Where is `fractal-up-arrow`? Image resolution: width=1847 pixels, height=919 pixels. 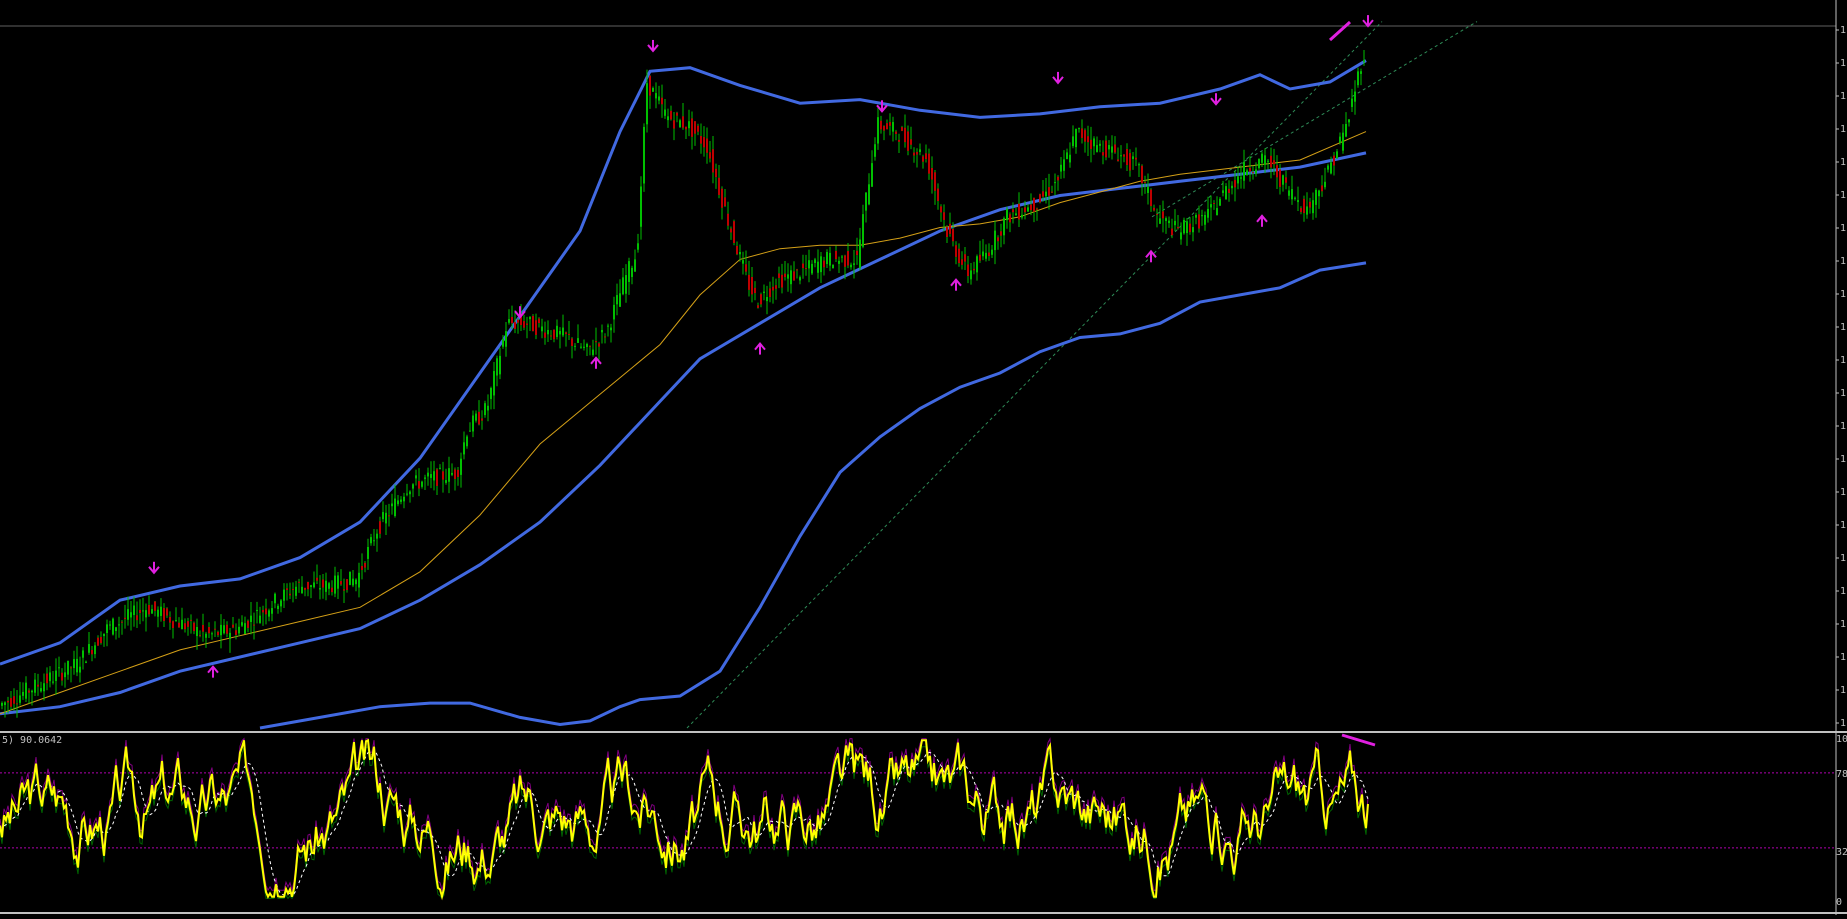
fractal-up-arrow is located at coordinates (956, 284).